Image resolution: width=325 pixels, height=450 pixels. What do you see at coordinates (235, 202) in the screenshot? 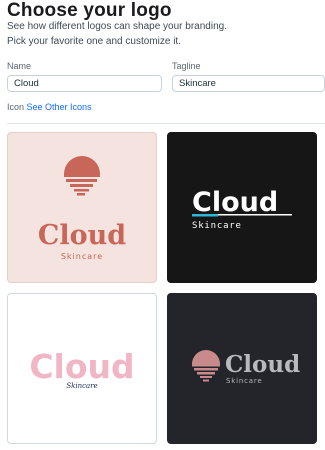
I see `logo-2-name: Cloud` at bounding box center [235, 202].